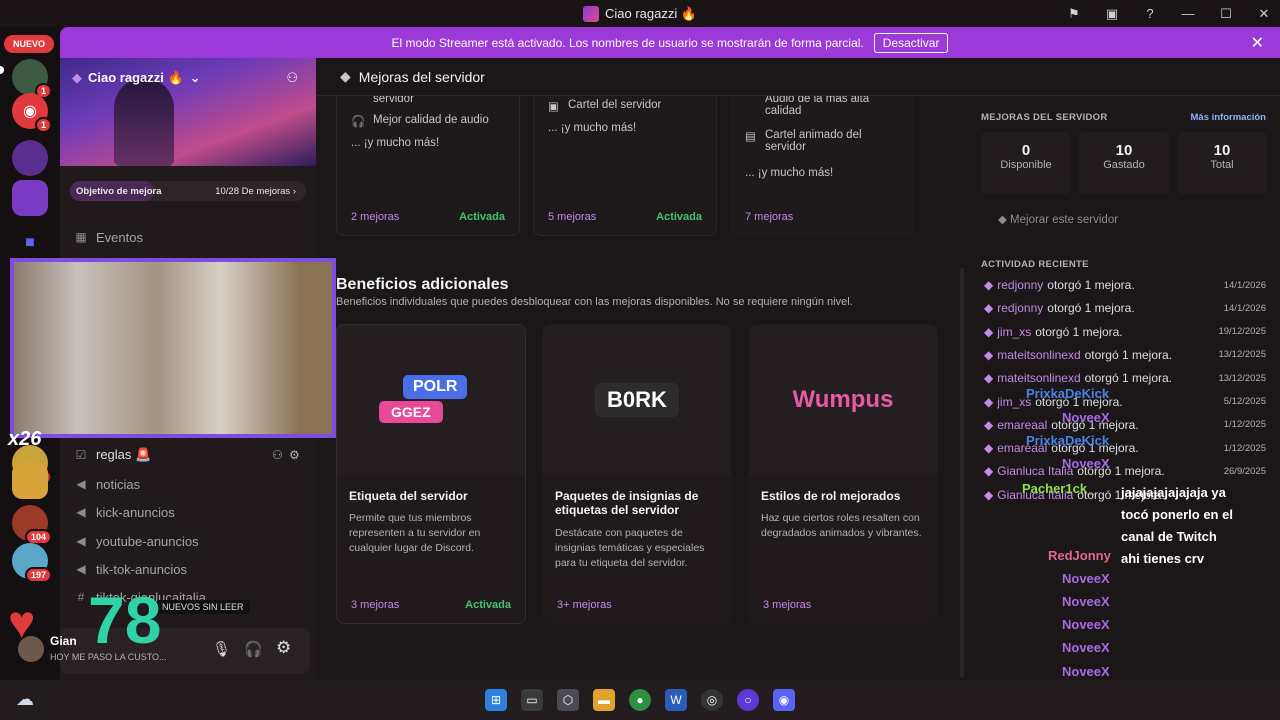 Image resolution: width=1280 pixels, height=720 pixels. What do you see at coordinates (784, 700) in the screenshot?
I see `discord-icon: ◉` at bounding box center [784, 700].